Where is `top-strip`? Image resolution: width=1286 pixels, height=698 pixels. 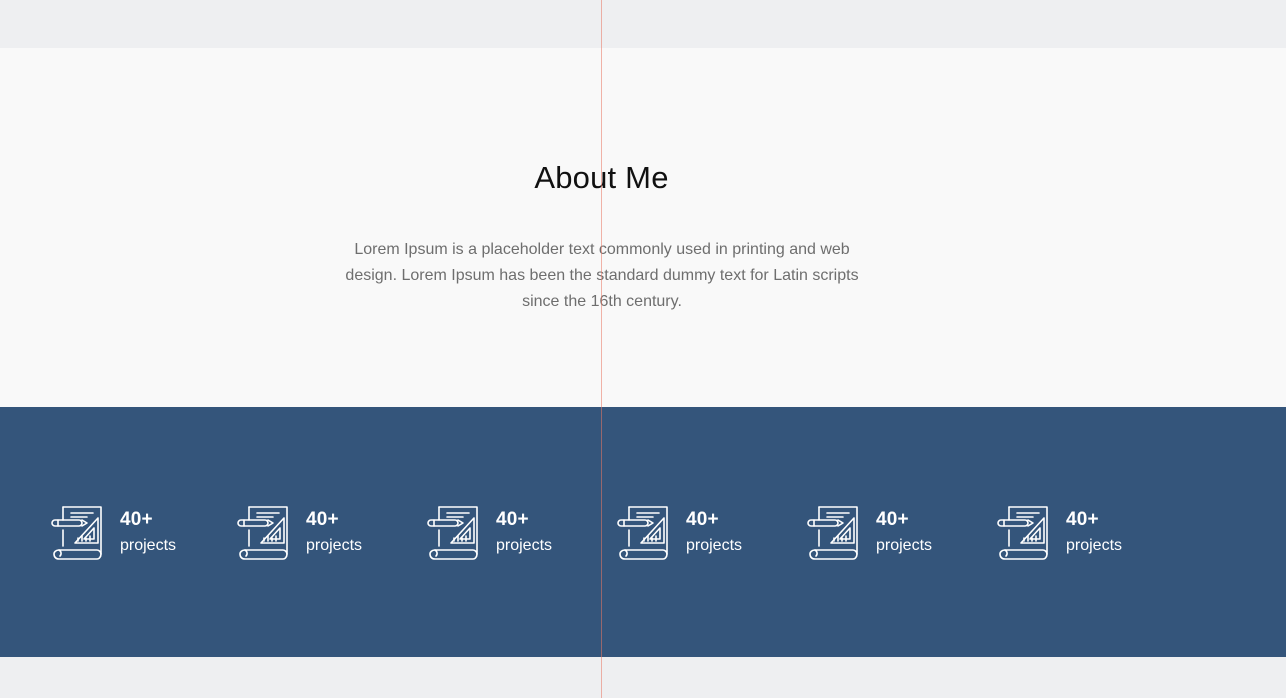
top-strip is located at coordinates (643, 24).